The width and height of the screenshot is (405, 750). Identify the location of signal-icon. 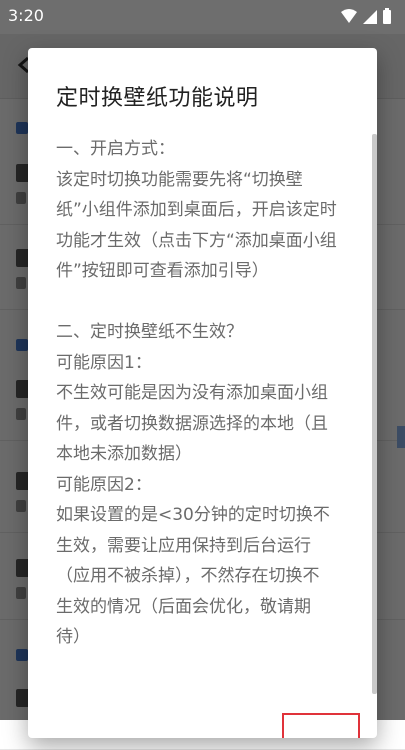
(370, 17).